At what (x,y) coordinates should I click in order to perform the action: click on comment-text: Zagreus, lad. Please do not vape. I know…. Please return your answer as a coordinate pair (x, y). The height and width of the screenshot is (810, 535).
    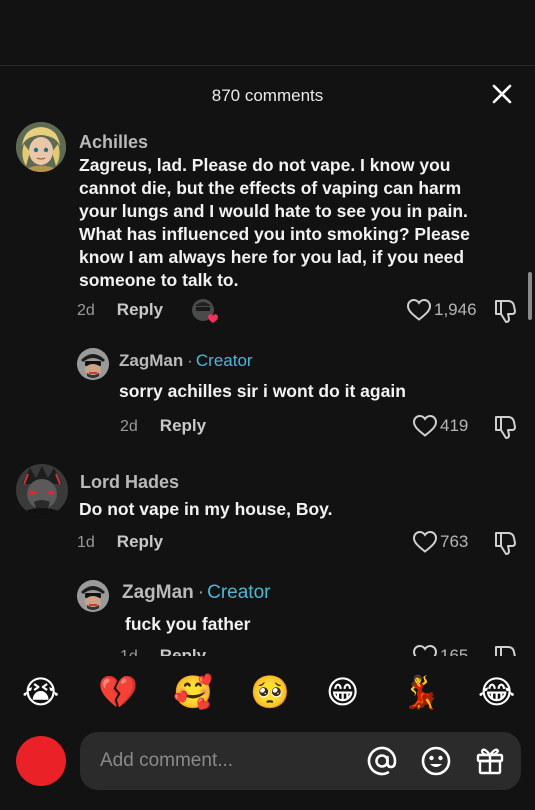
    Looking at the image, I should click on (274, 222).